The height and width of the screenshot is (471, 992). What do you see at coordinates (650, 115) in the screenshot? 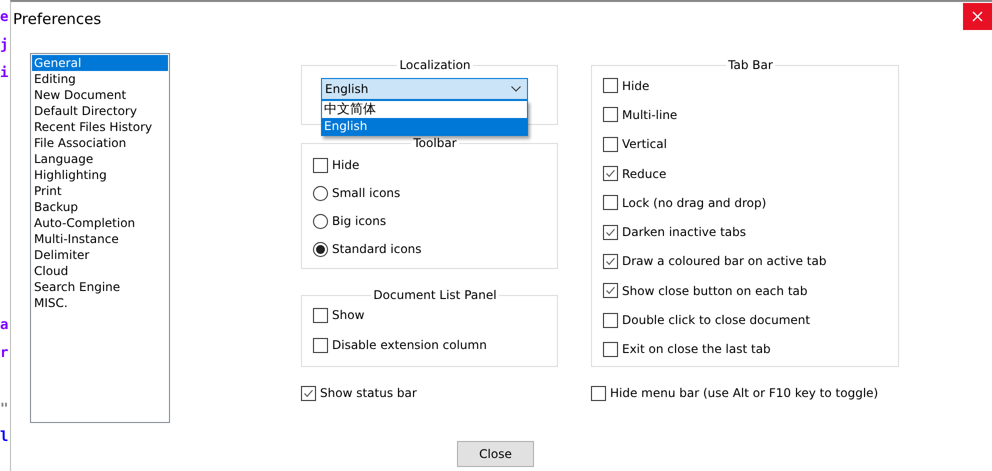
I see `option-label: Multi-line` at bounding box center [650, 115].